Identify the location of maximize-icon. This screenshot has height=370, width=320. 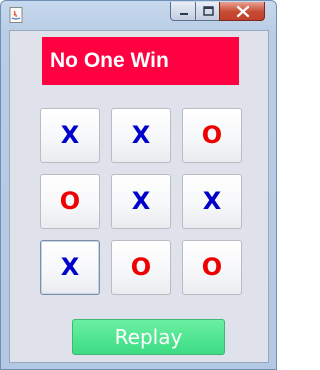
(208, 11).